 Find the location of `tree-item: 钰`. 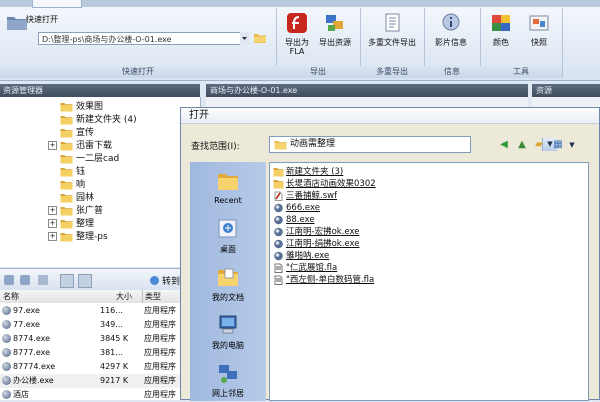

tree-item: 钰 is located at coordinates (66, 172).